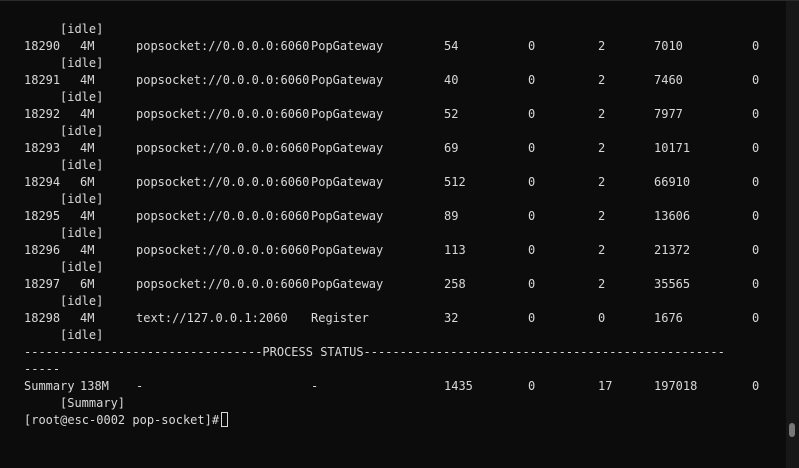  What do you see at coordinates (42, 182) in the screenshot?
I see `process-pid: 18294` at bounding box center [42, 182].